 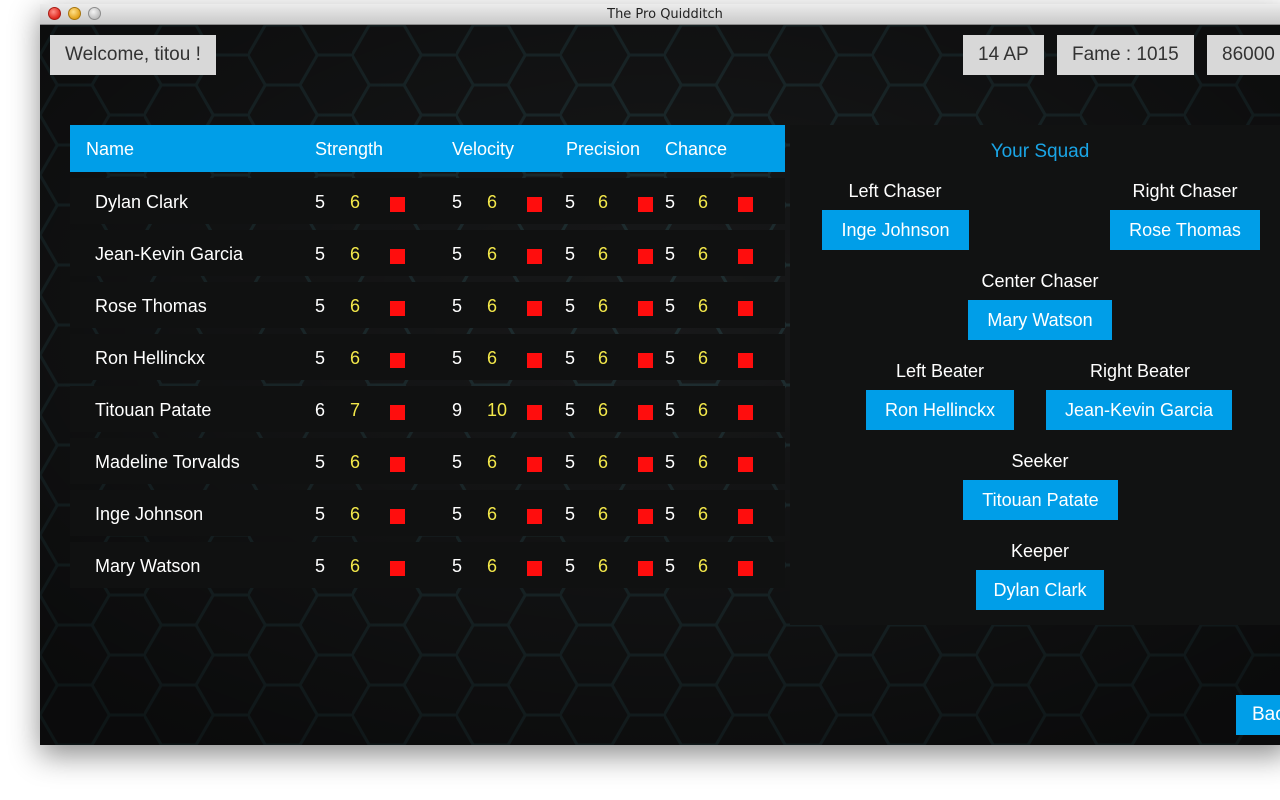 I want to click on back-button: Bac, so click(x=1258, y=715).